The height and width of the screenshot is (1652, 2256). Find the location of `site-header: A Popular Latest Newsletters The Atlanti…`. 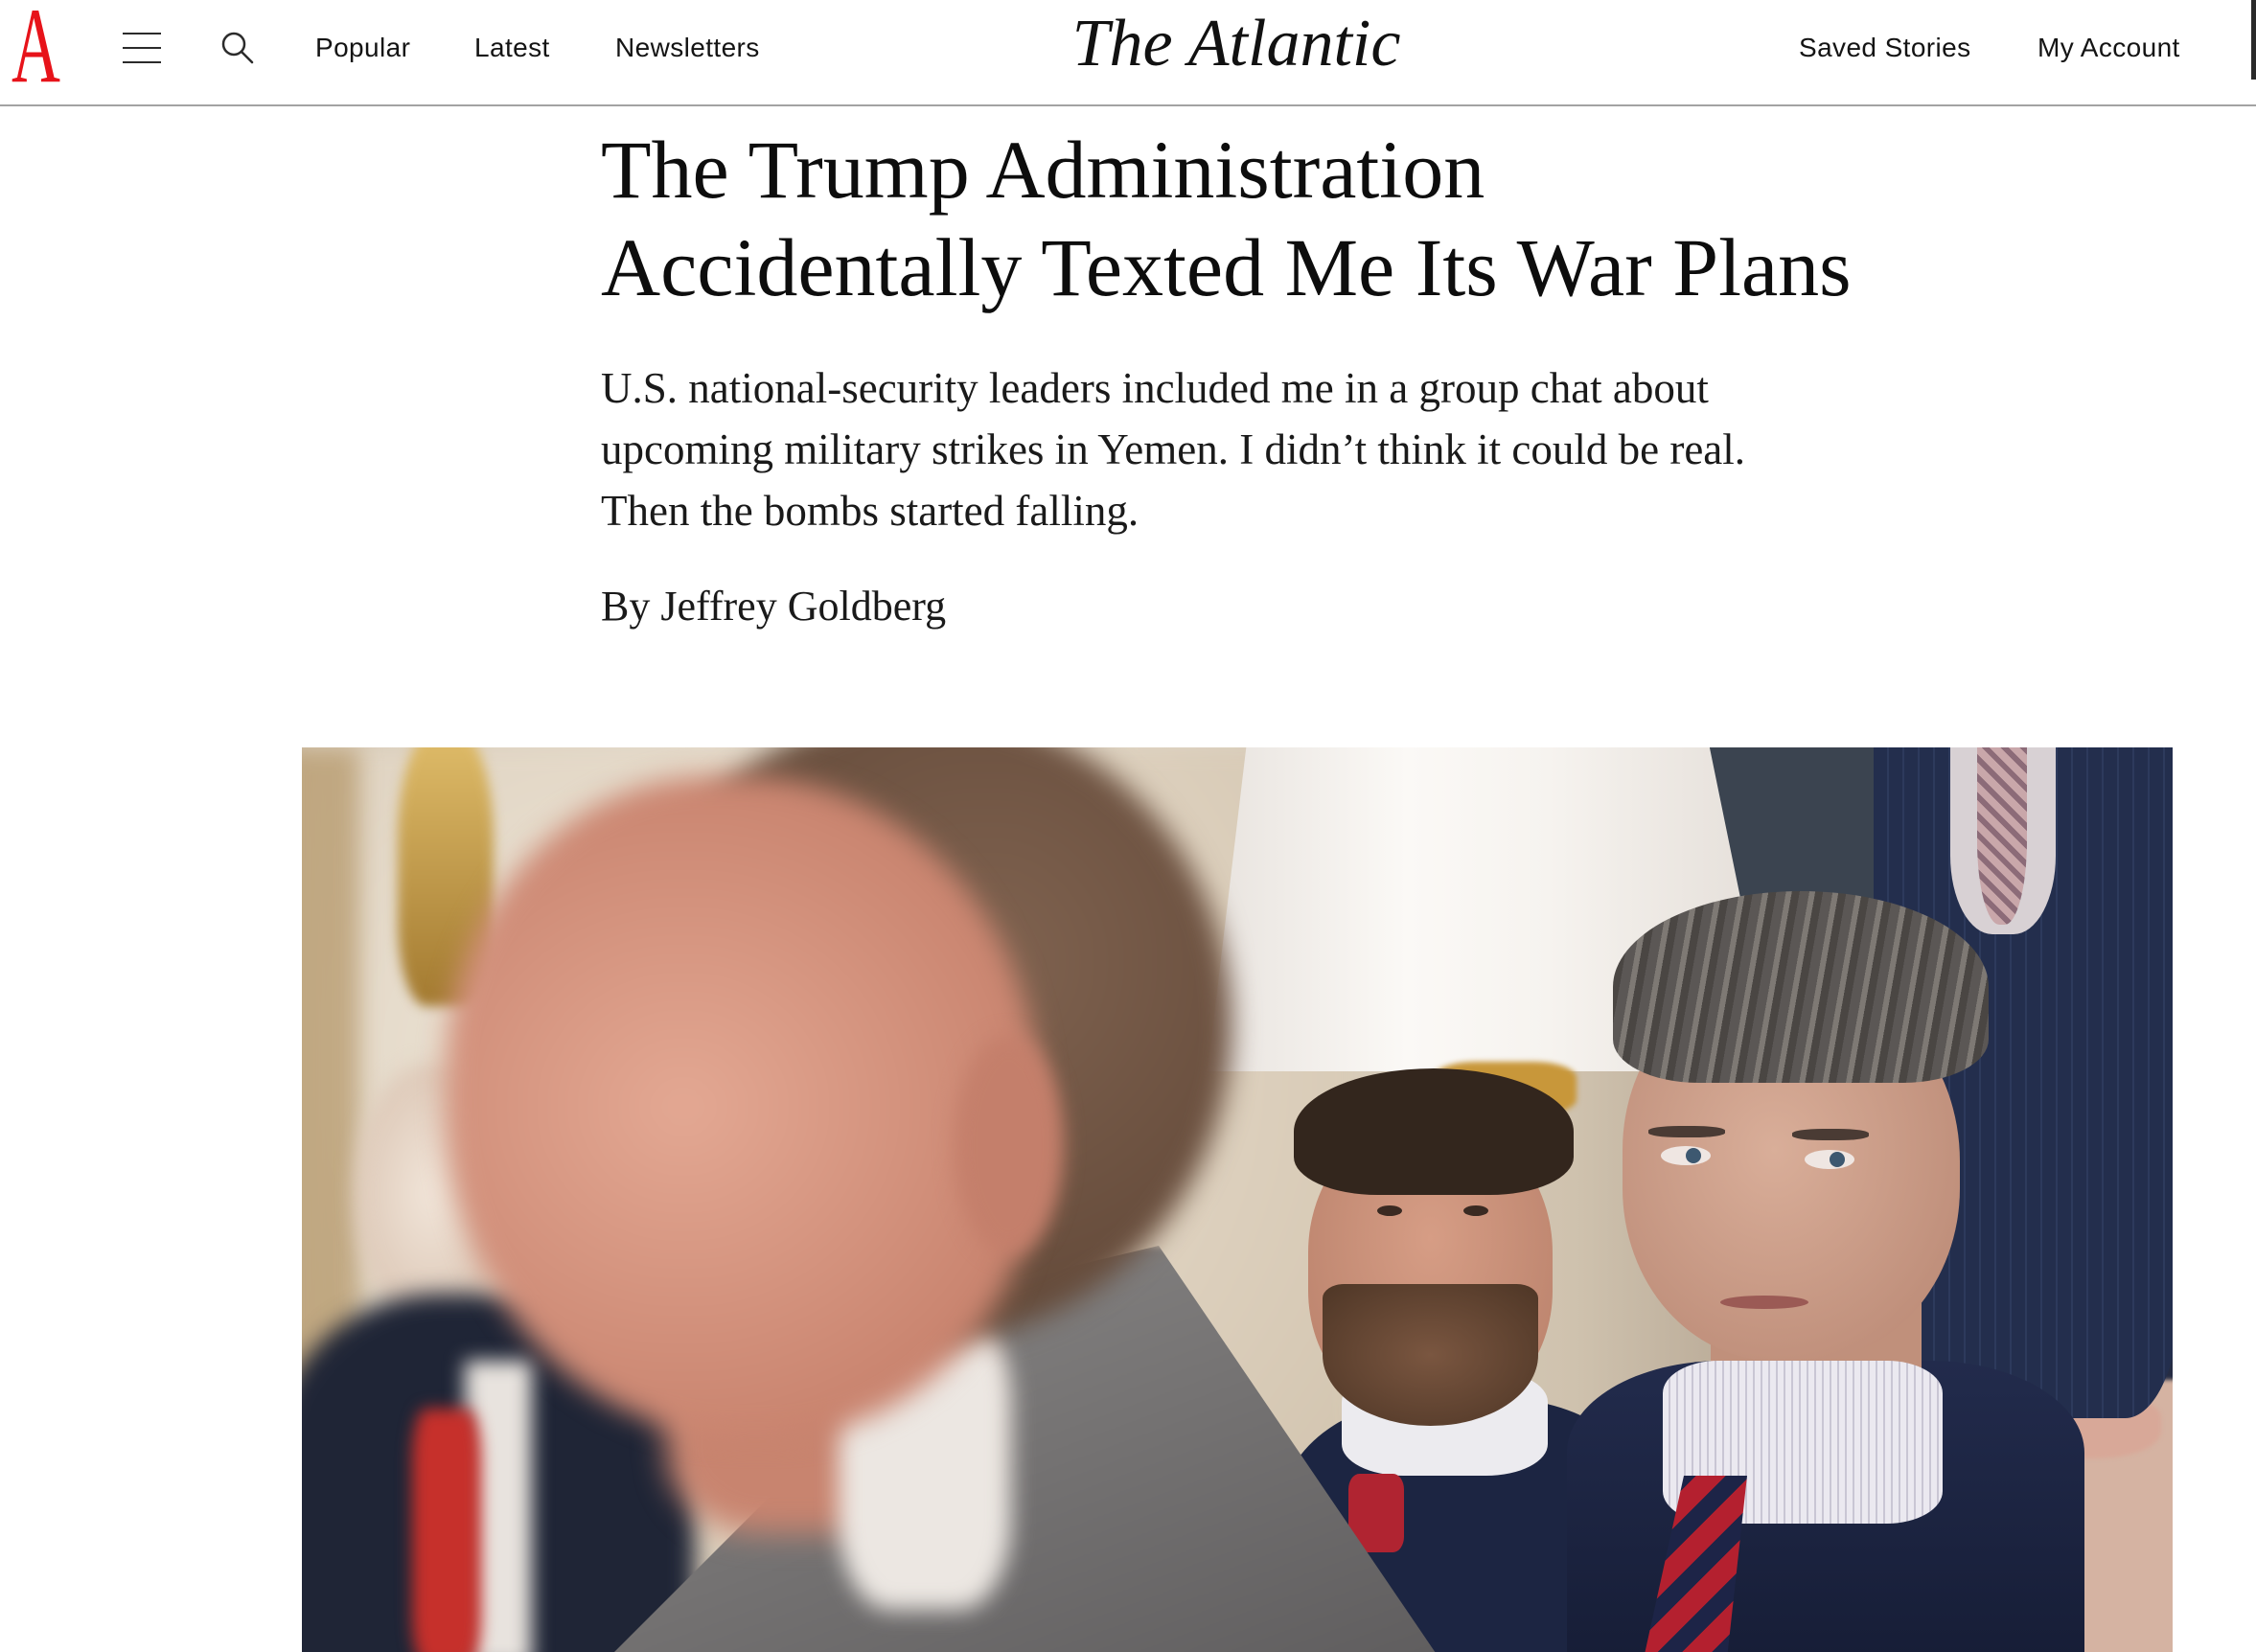

site-header: A Popular Latest Newsletters The Atlanti… is located at coordinates (1128, 53).